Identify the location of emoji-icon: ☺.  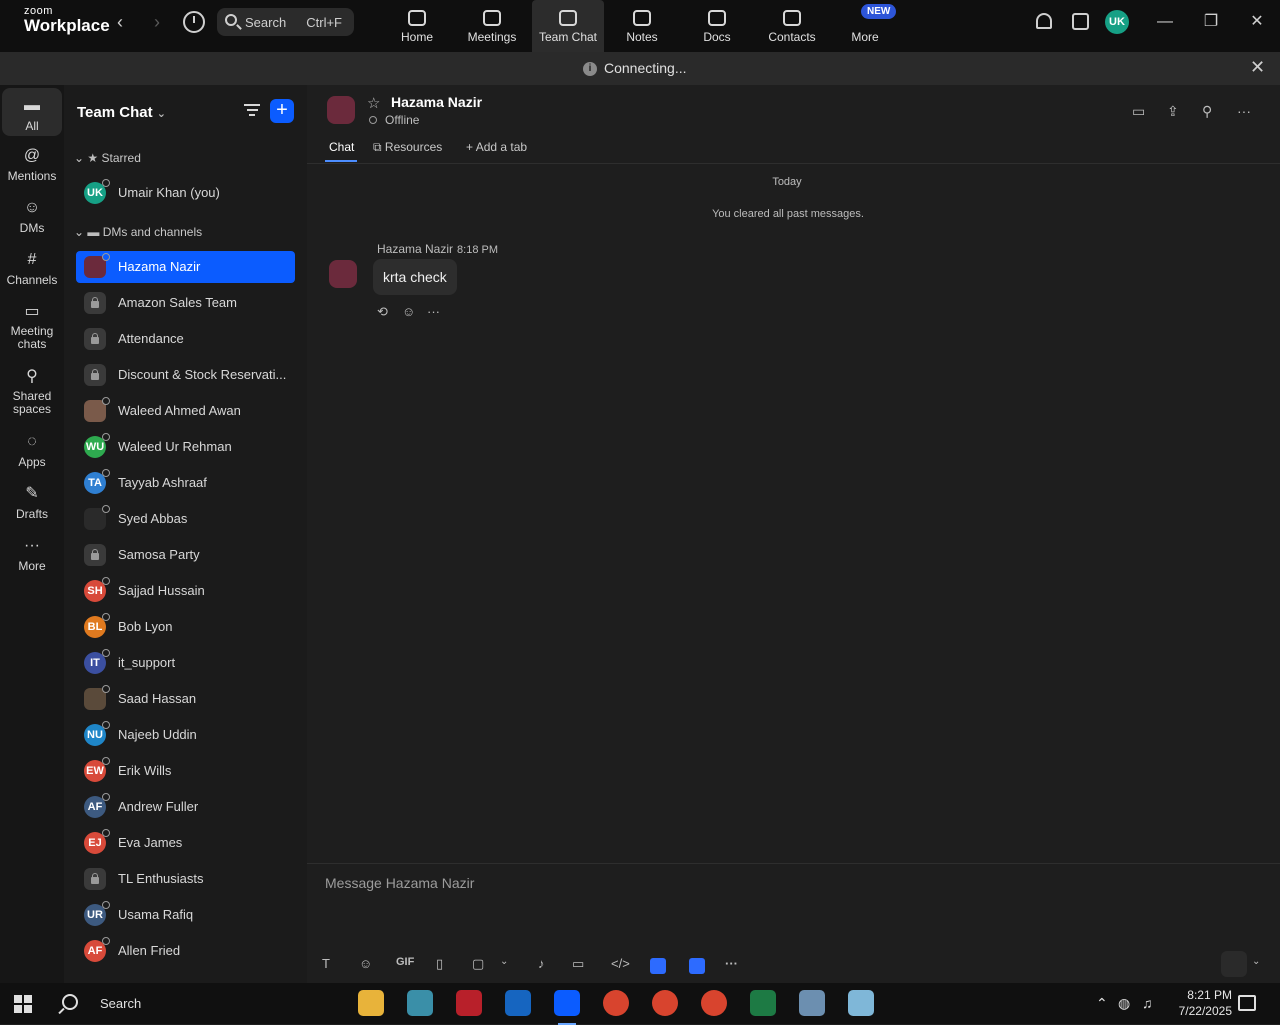
(365, 963).